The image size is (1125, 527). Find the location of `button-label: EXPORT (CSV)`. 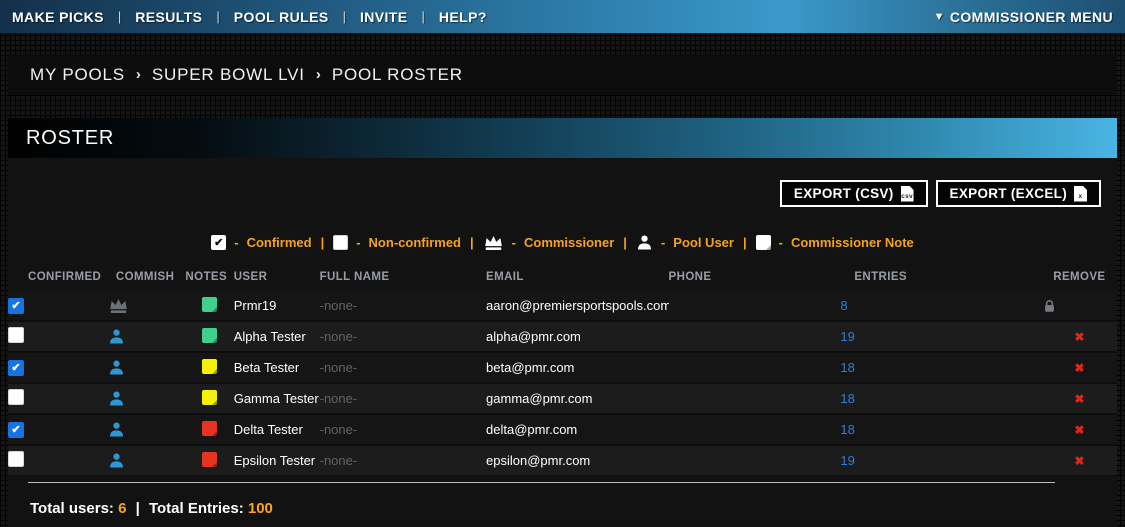

button-label: EXPORT (CSV) is located at coordinates (843, 193).